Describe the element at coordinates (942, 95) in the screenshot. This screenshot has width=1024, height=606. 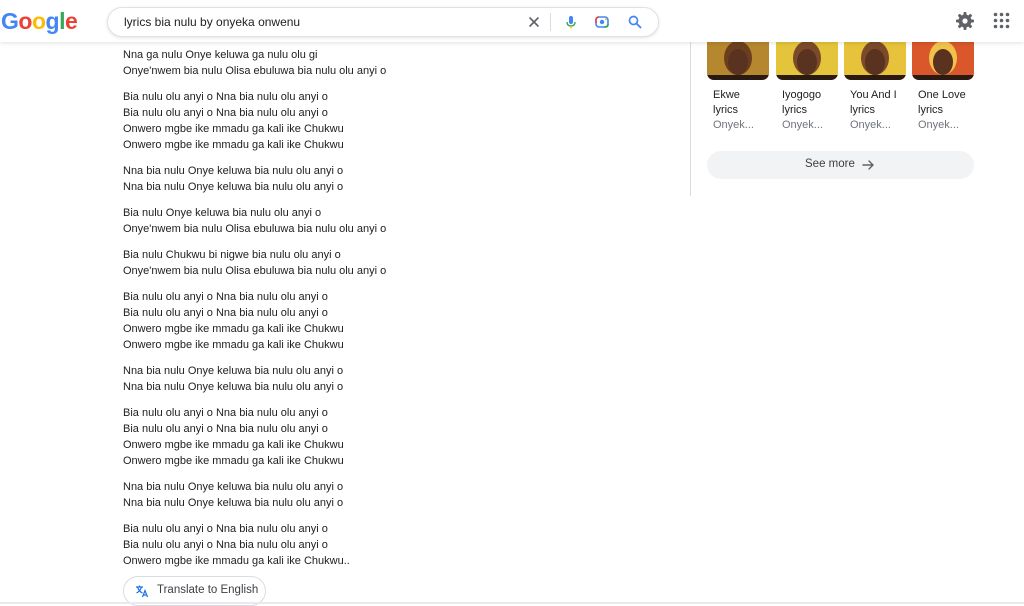
I see `song-title-line: One Love` at that location.